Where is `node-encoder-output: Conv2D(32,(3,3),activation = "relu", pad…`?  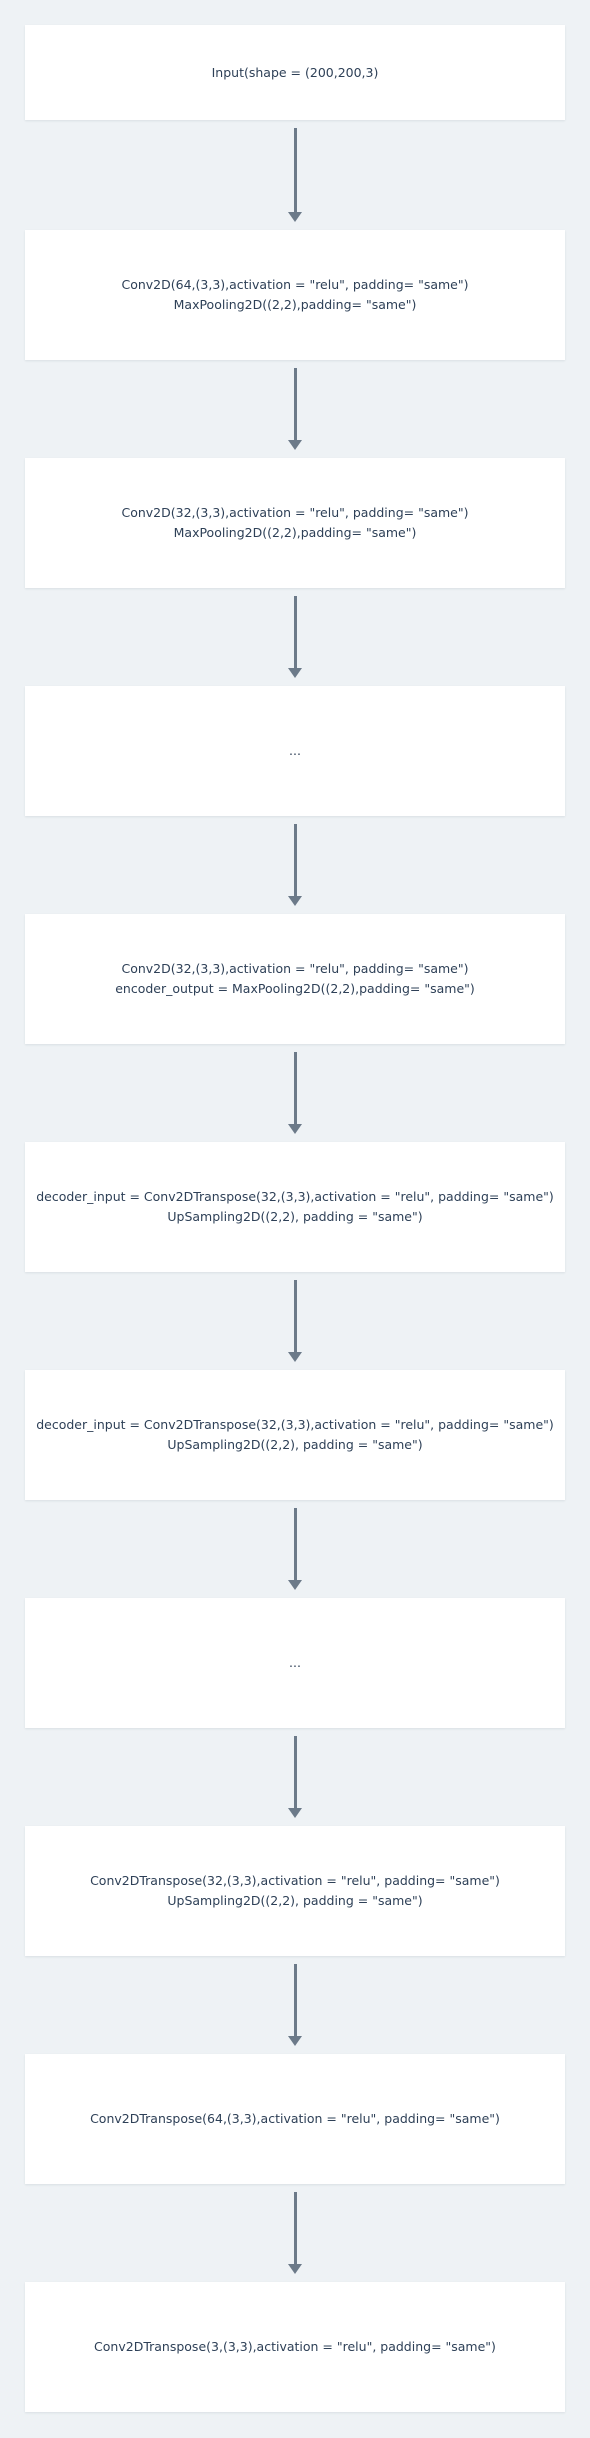
node-encoder-output: Conv2D(32,(3,3),activation = "relu", pad… is located at coordinates (295, 979).